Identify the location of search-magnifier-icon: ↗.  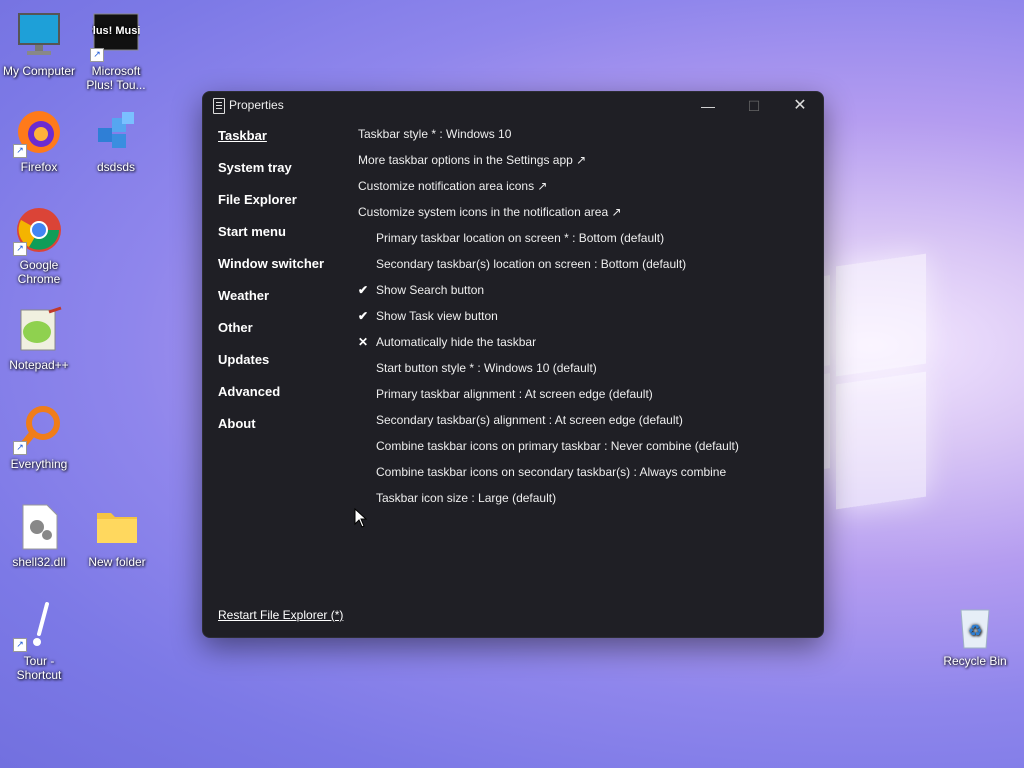
(38, 430).